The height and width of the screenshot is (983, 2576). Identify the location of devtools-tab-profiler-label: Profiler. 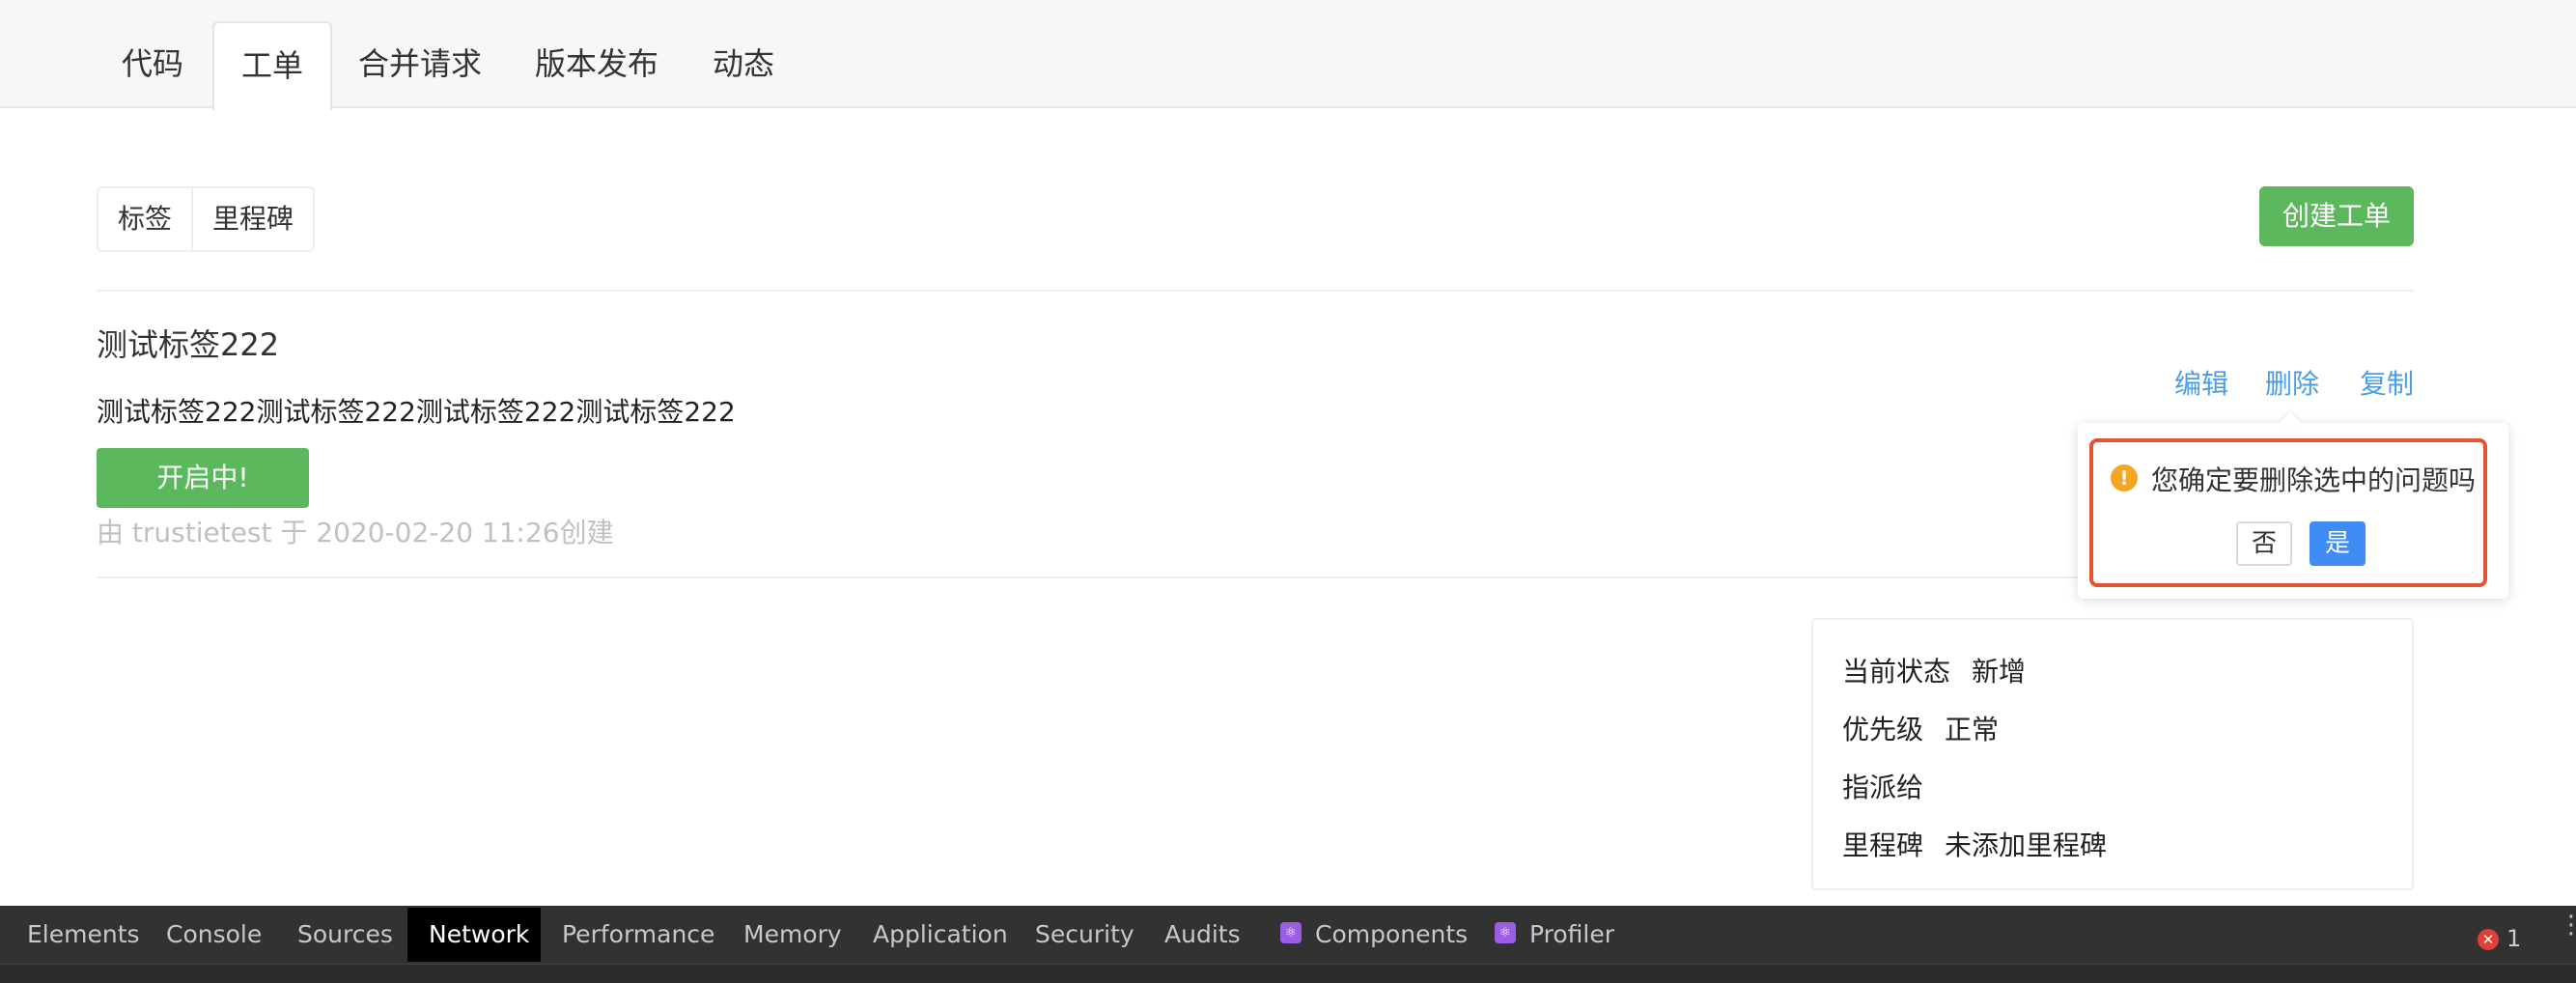
(1572, 934).